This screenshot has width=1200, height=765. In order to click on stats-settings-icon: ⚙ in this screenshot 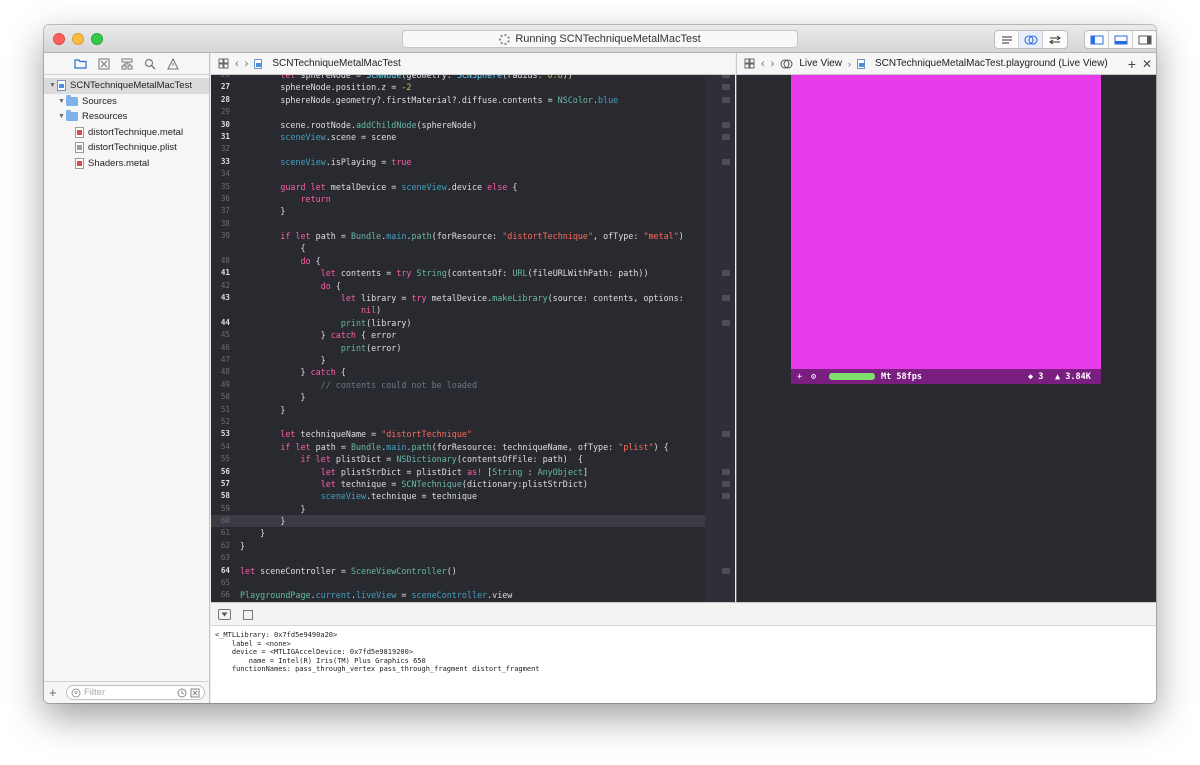, I will do `click(813, 377)`.